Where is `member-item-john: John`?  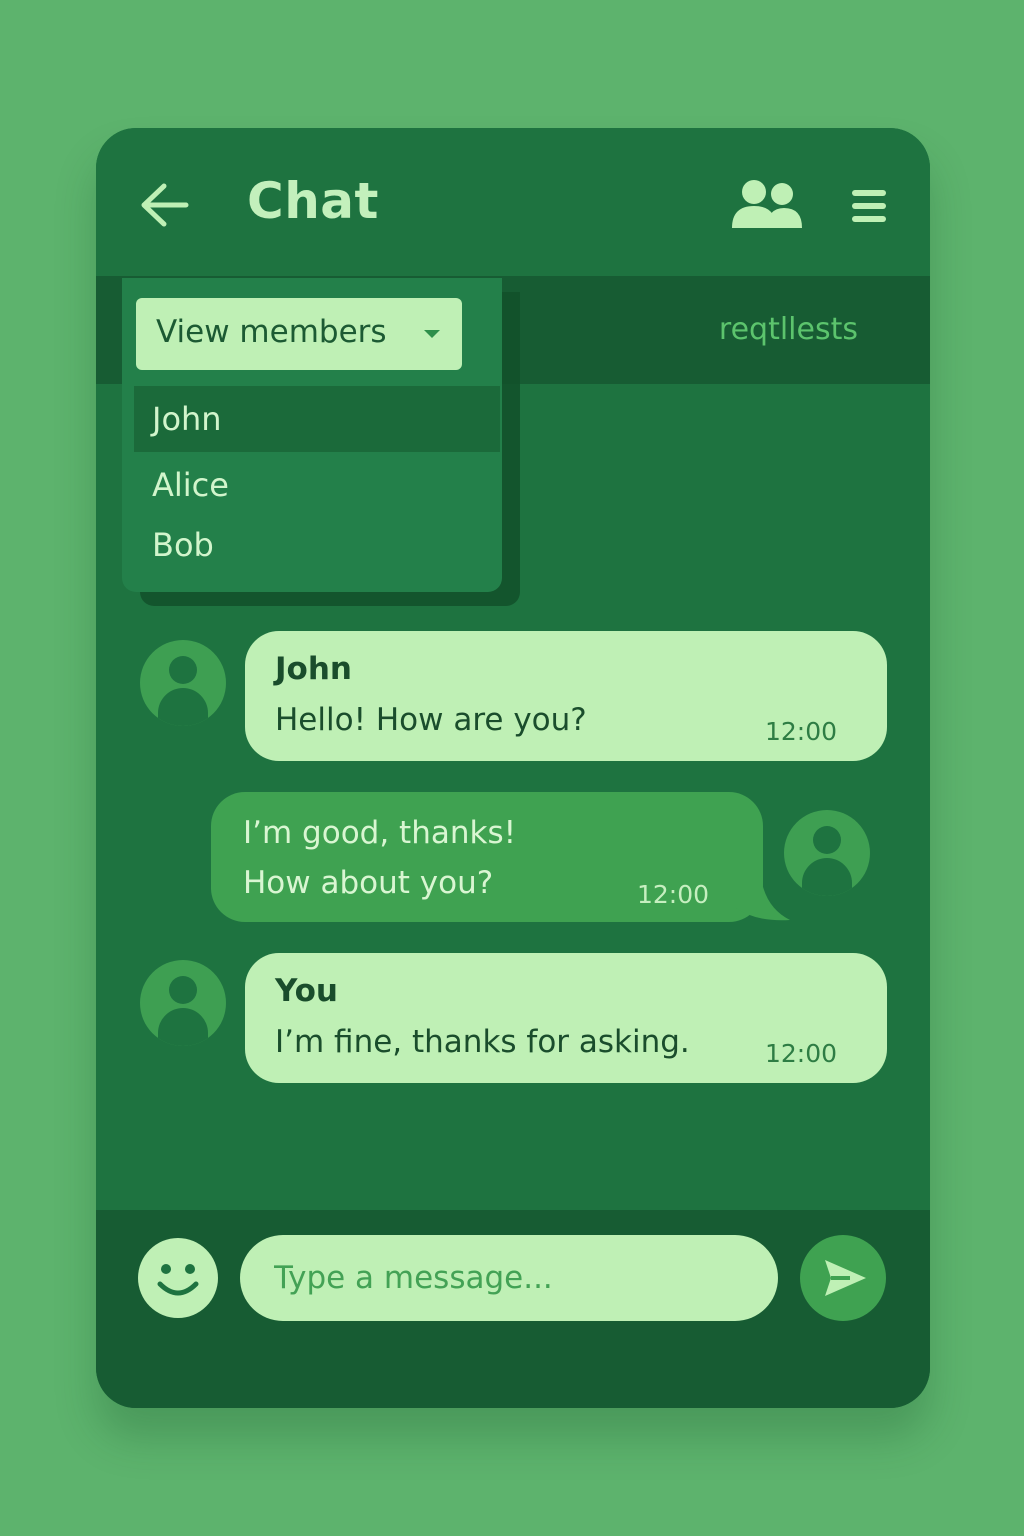
member-item-john: John is located at coordinates (317, 419).